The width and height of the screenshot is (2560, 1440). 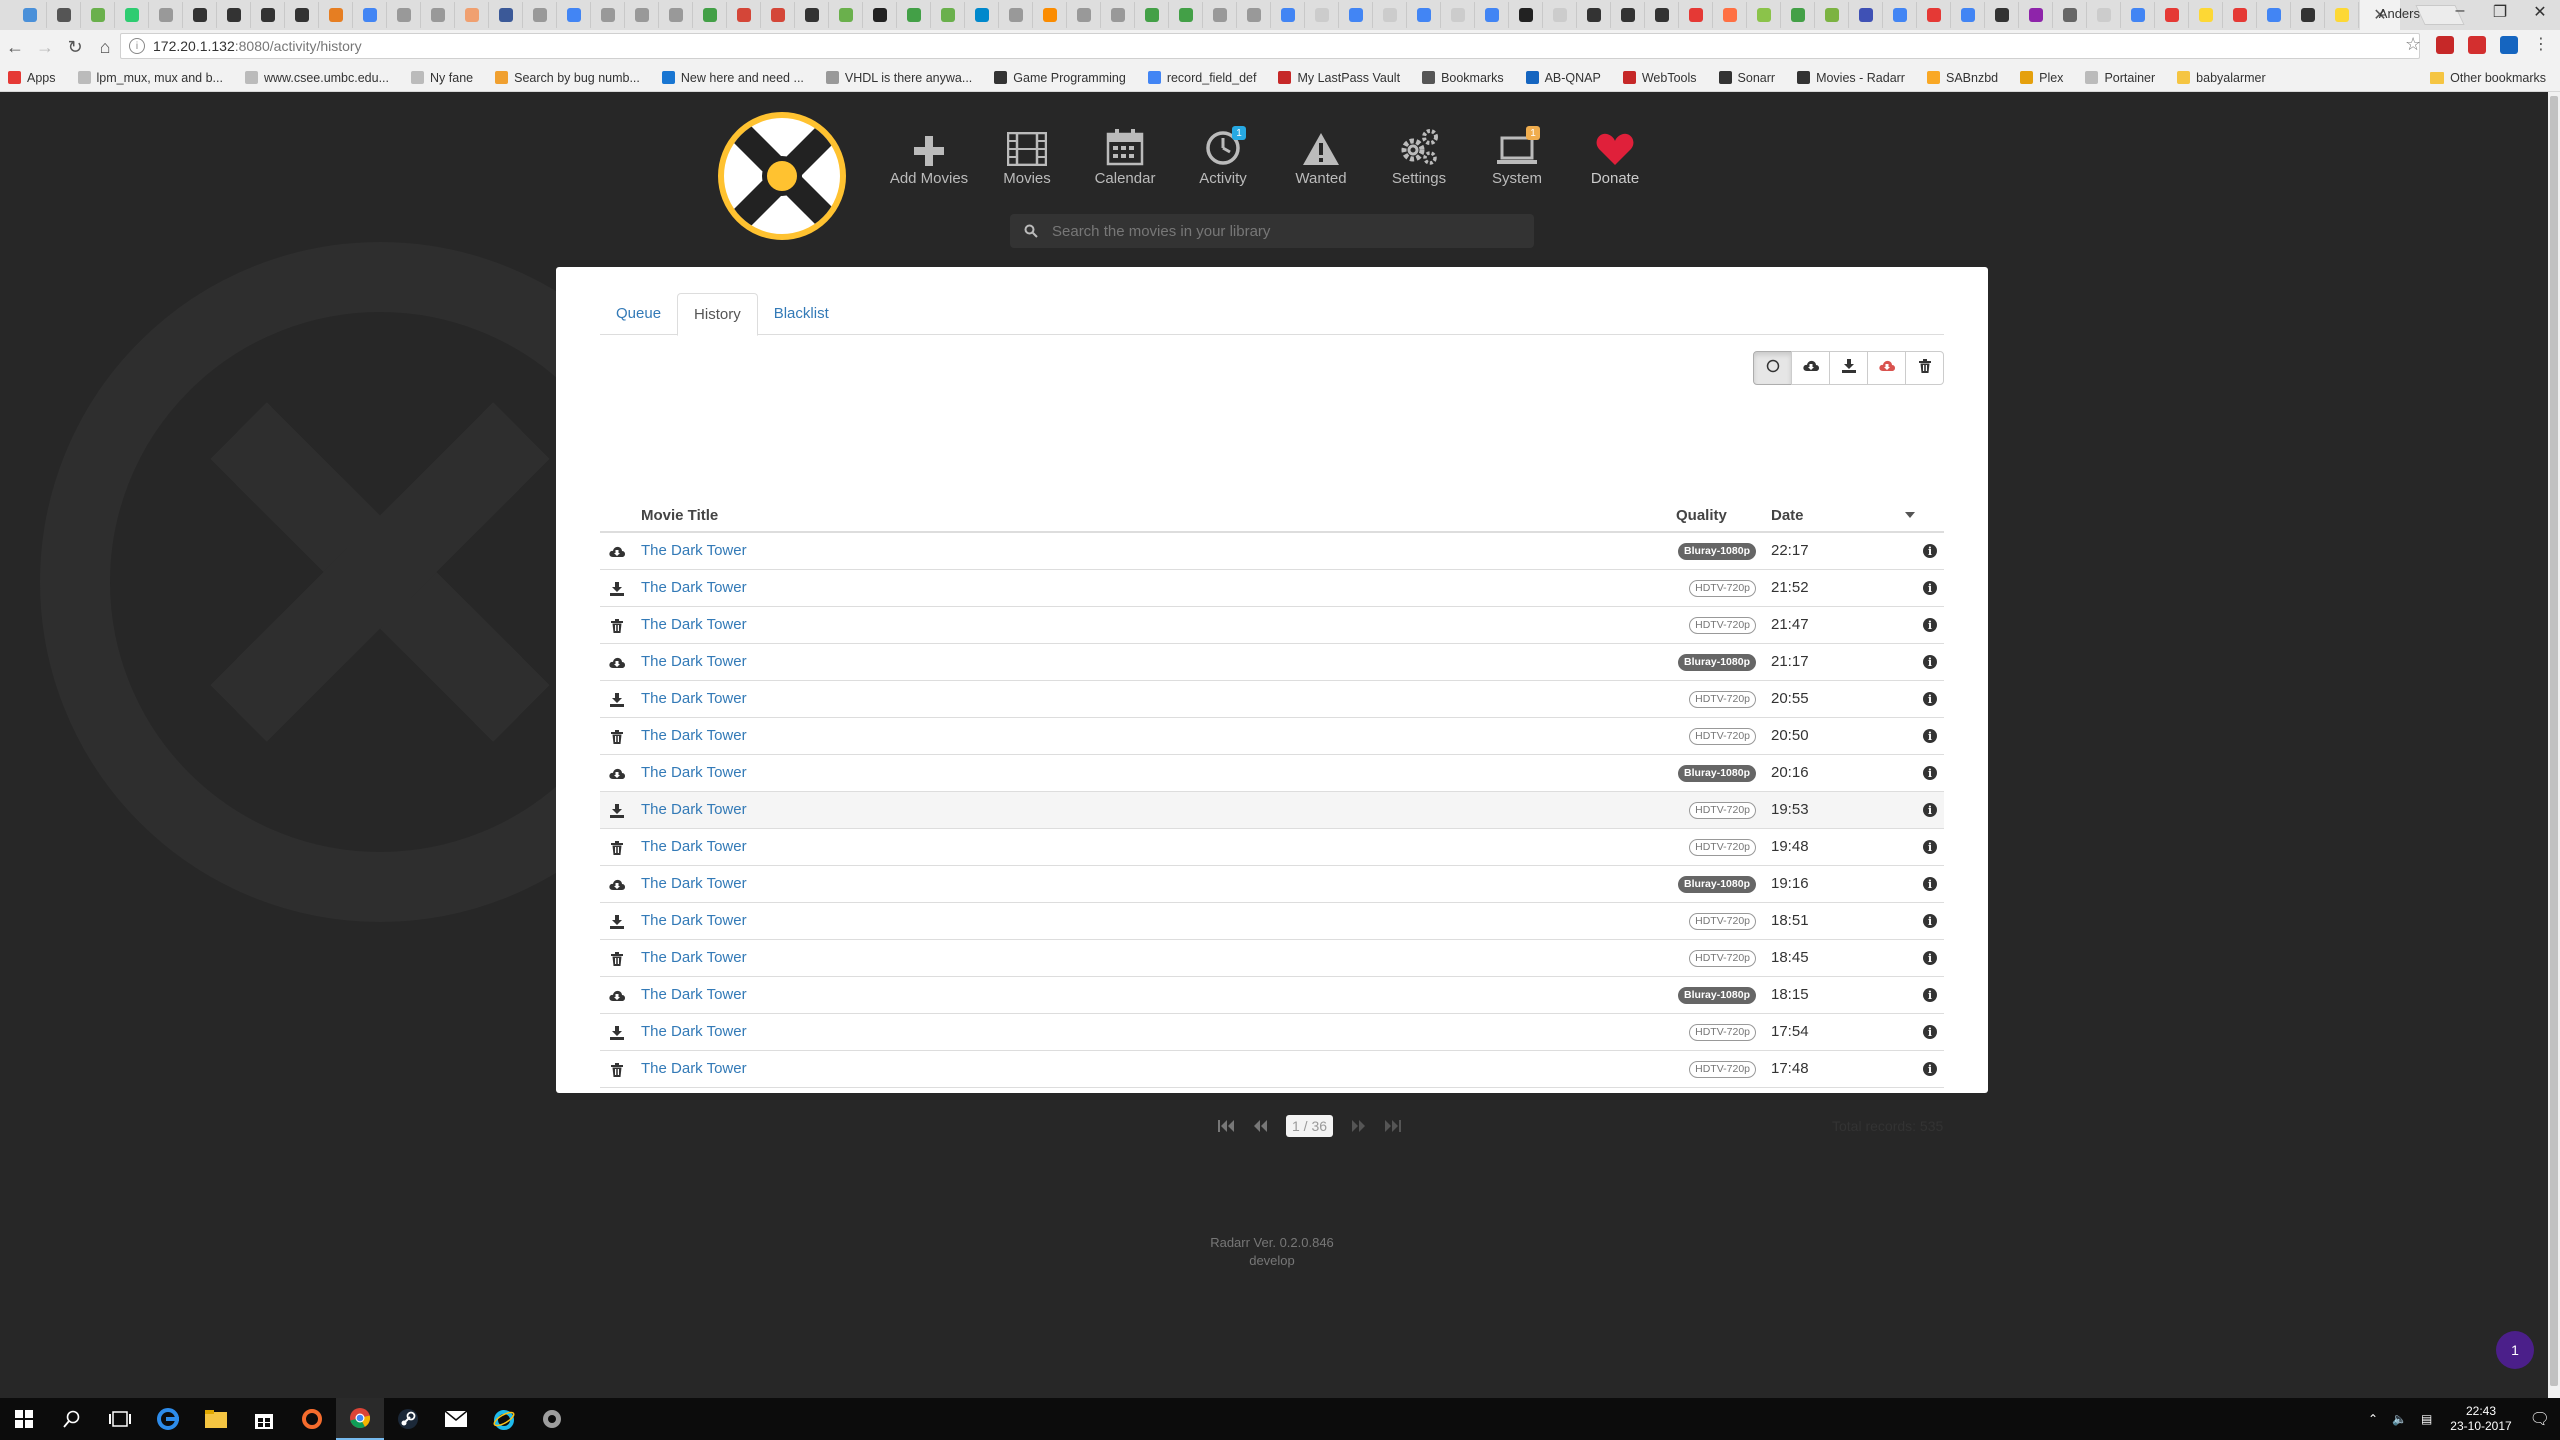 I want to click on nav-donate: Donate, so click(x=1615, y=155).